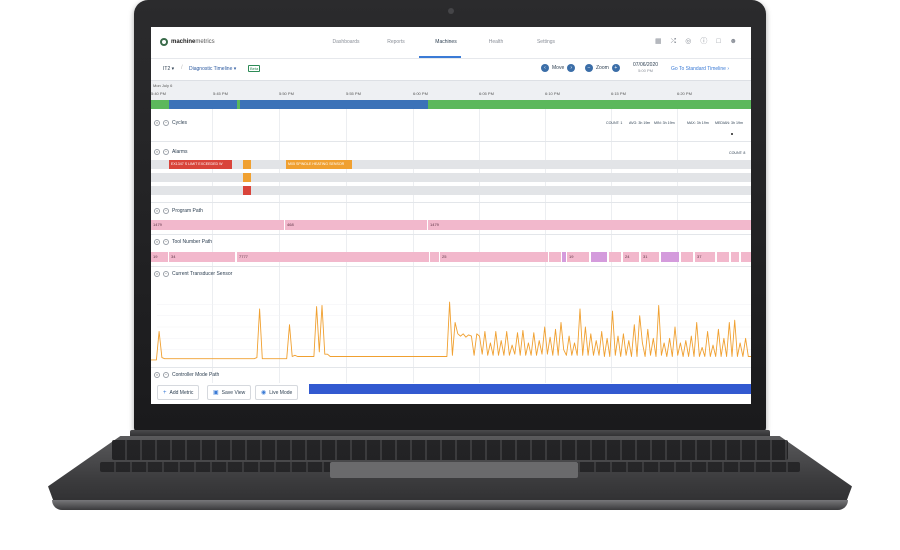  What do you see at coordinates (558, 68) in the screenshot?
I see `move-control: ‹ Move ›` at bounding box center [558, 68].